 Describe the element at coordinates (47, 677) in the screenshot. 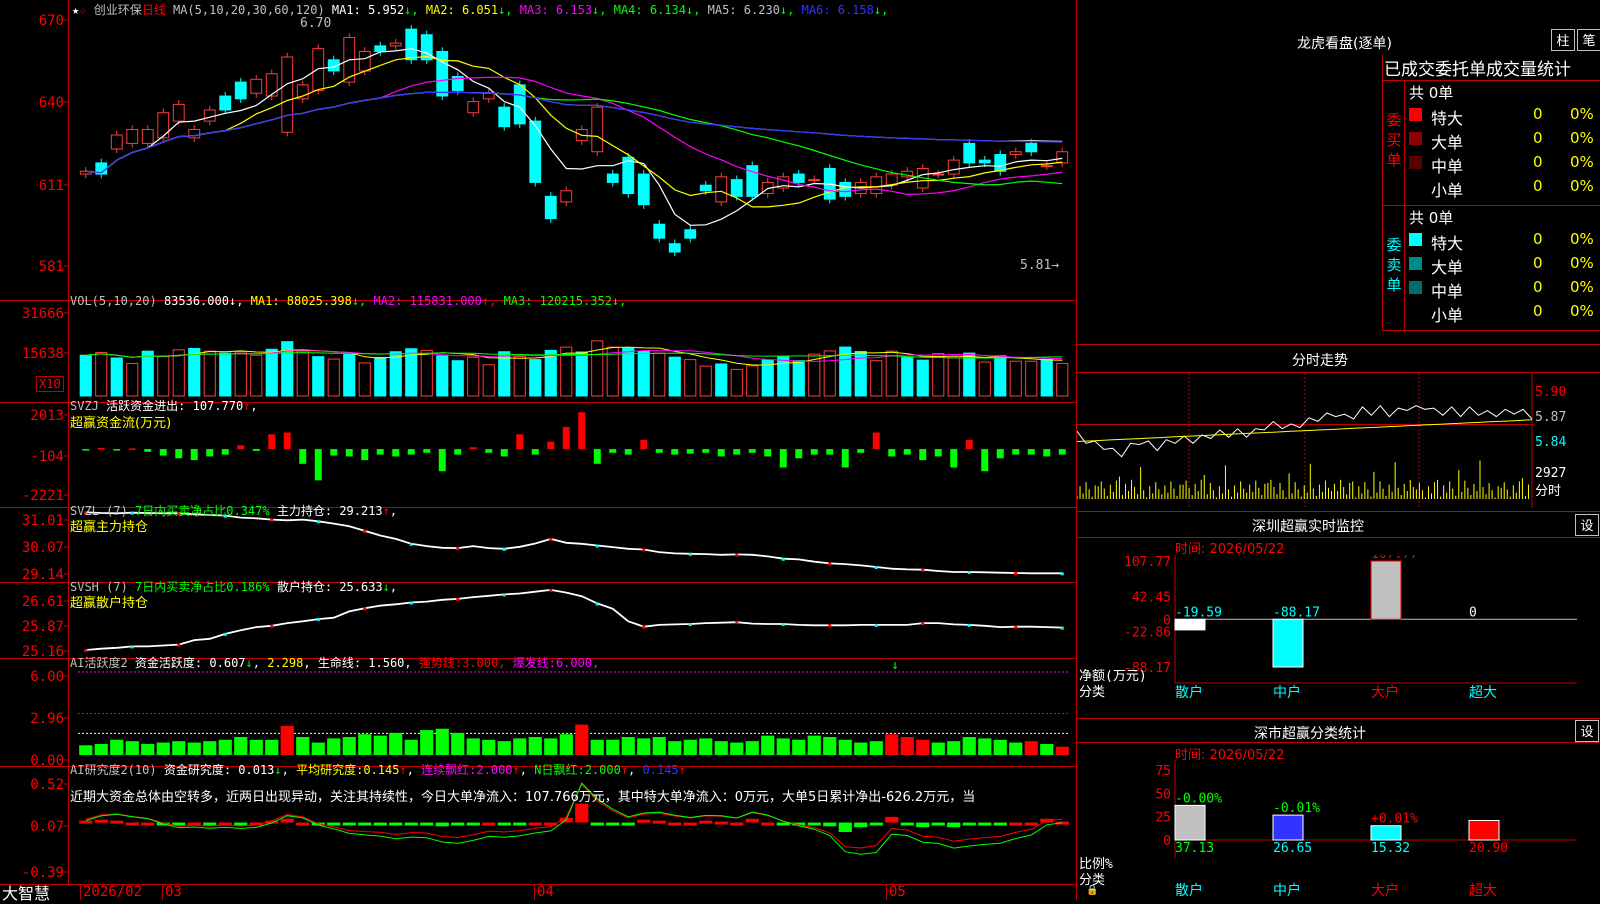

I see `y-tick-label: 6.00` at that location.